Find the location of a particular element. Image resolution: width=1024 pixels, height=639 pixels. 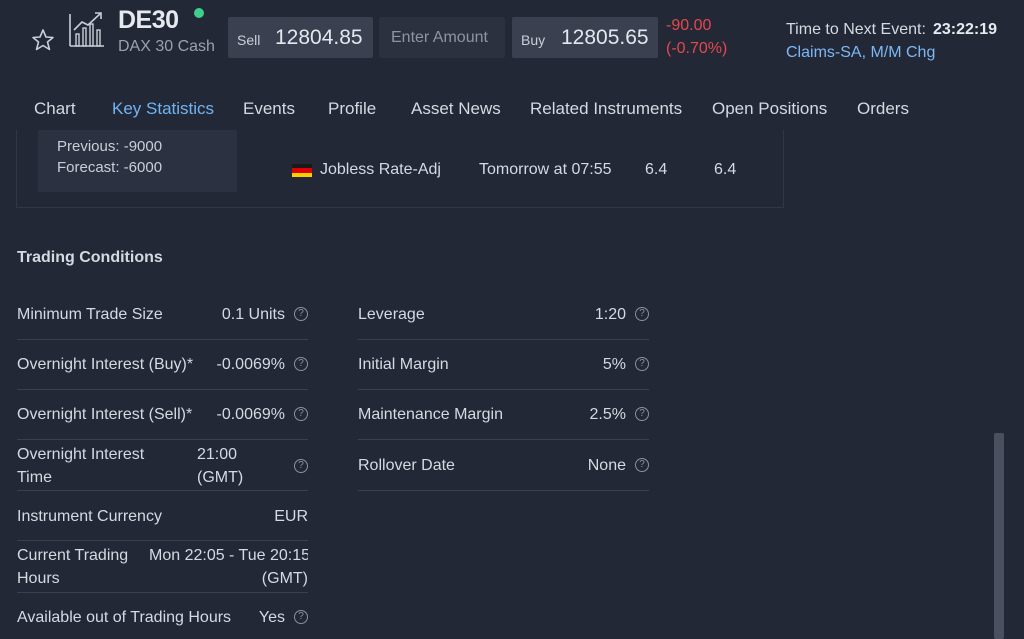

event-time: Tomorrow at 07:55 is located at coordinates (545, 169).